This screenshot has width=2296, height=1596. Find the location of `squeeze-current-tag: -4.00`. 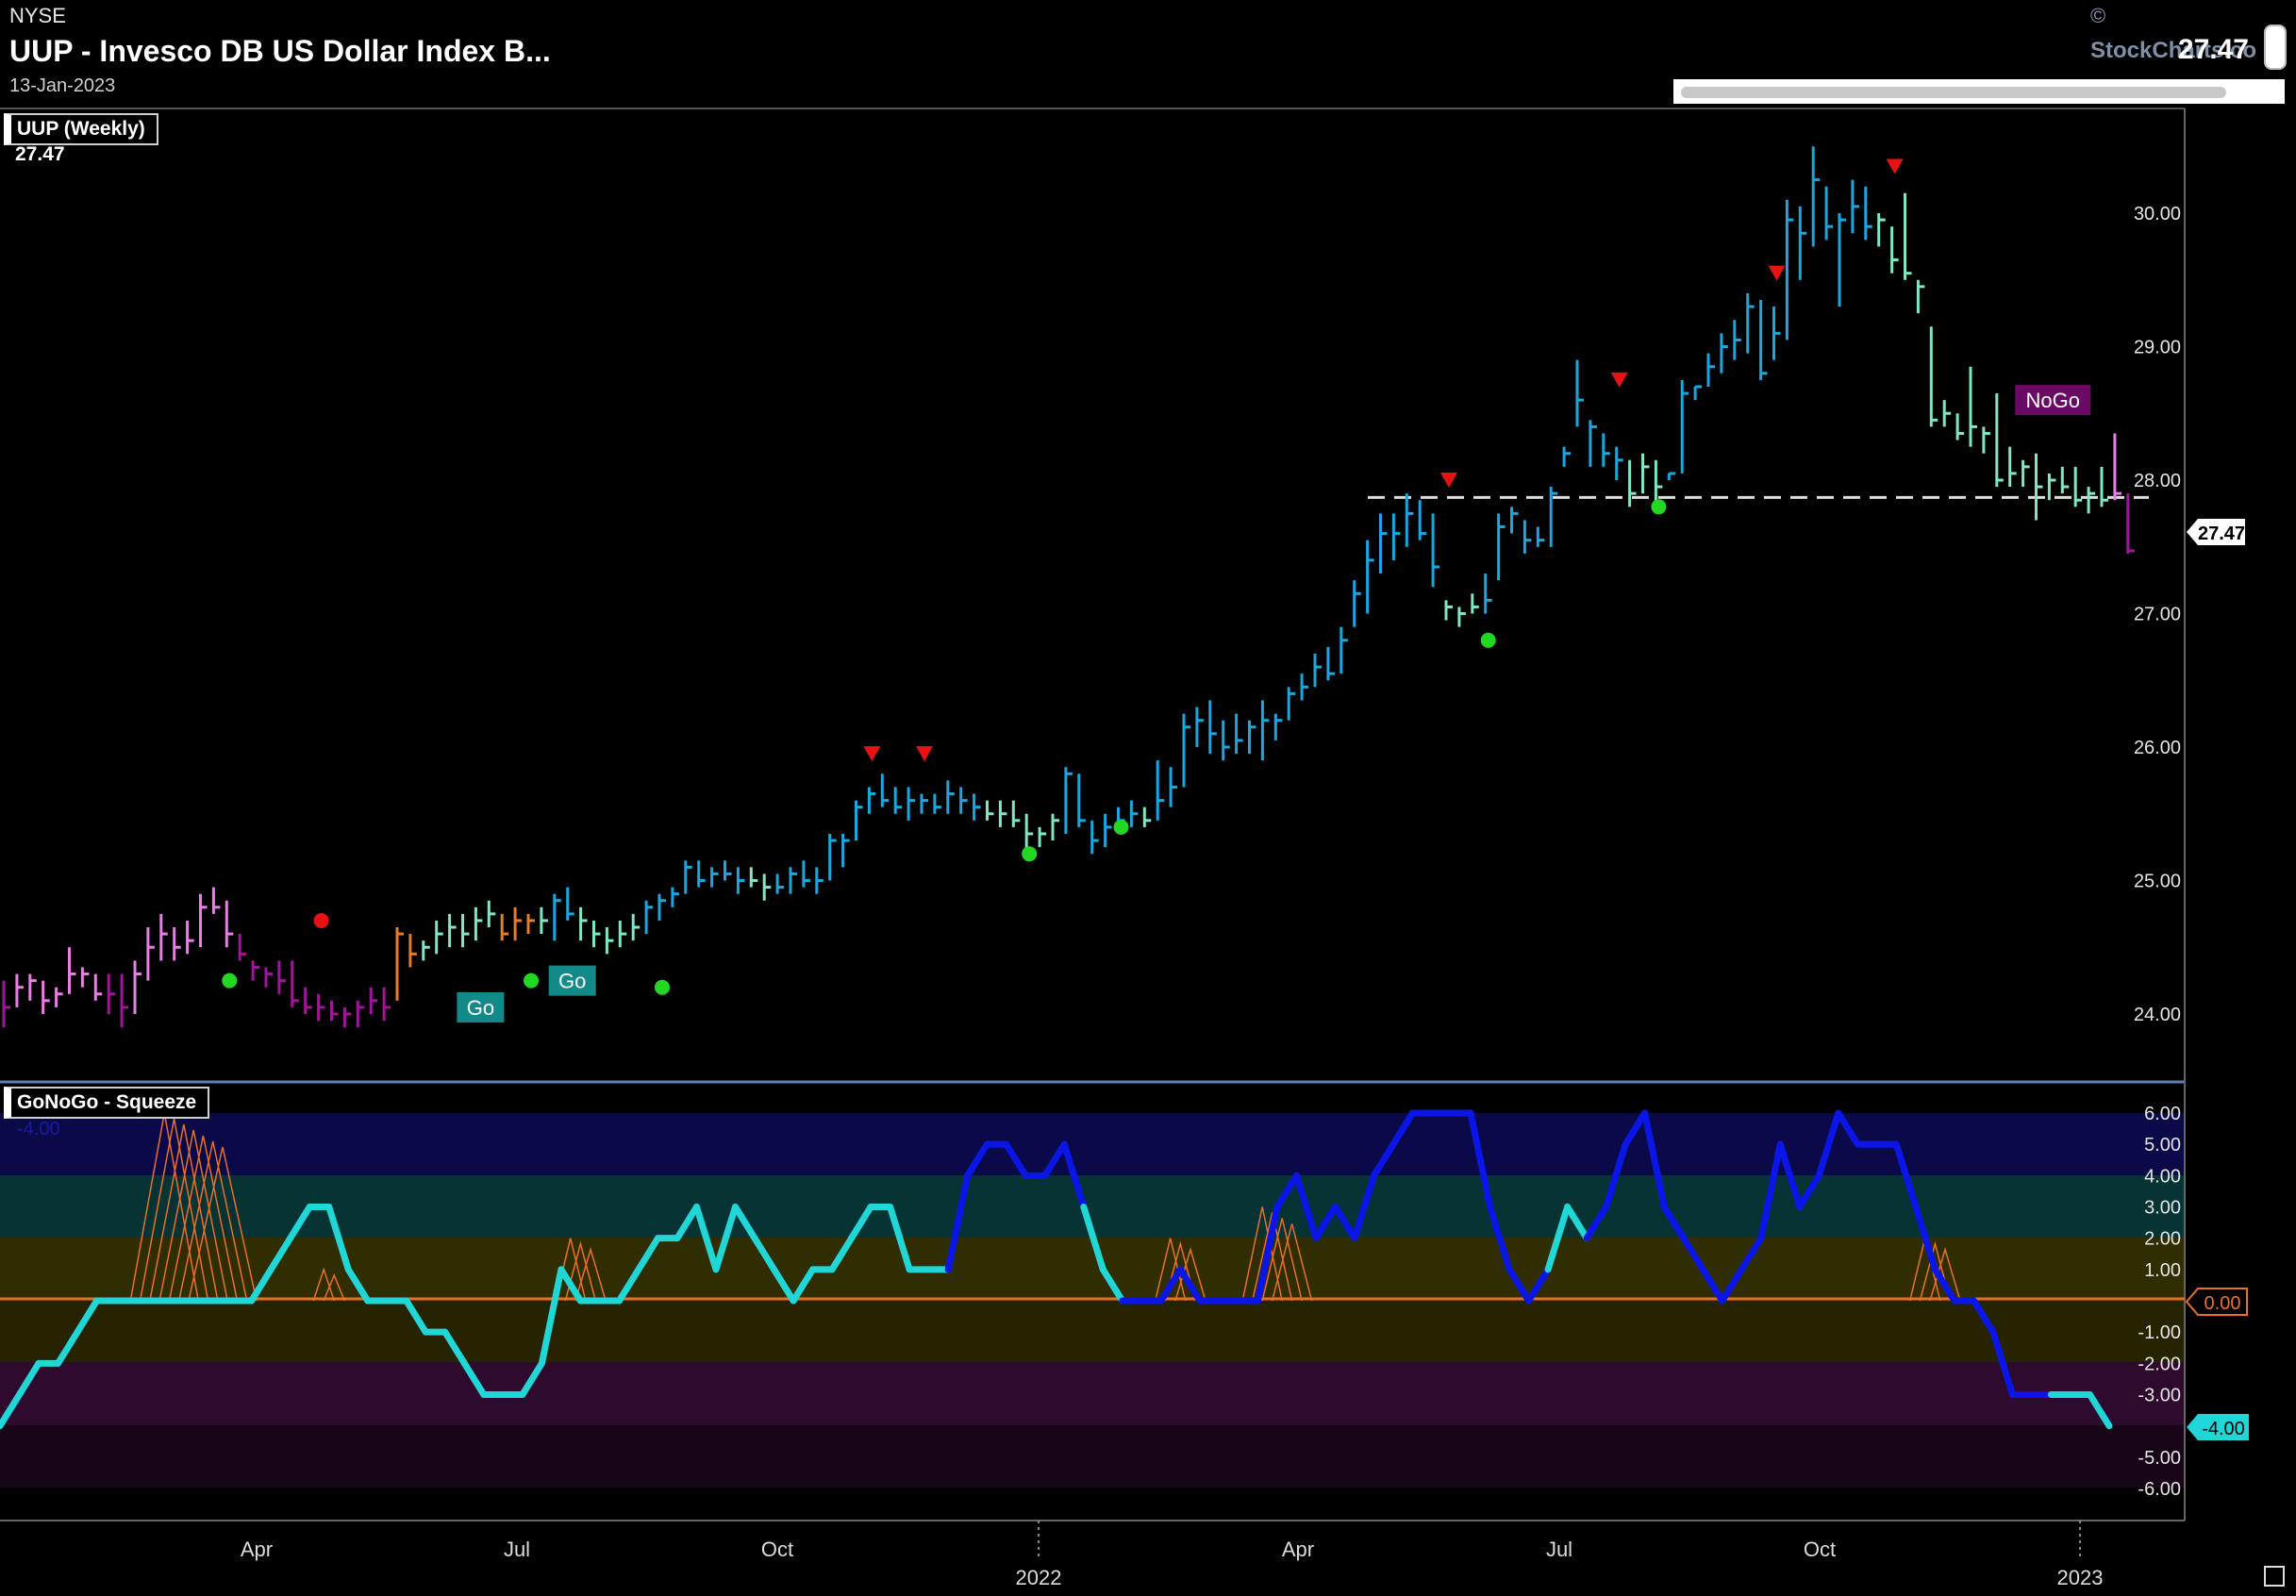

squeeze-current-tag: -4.00 is located at coordinates (2218, 1427).